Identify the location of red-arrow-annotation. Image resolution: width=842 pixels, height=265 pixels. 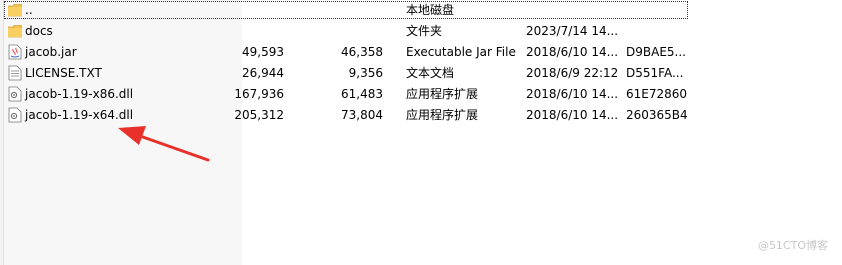
(164, 144).